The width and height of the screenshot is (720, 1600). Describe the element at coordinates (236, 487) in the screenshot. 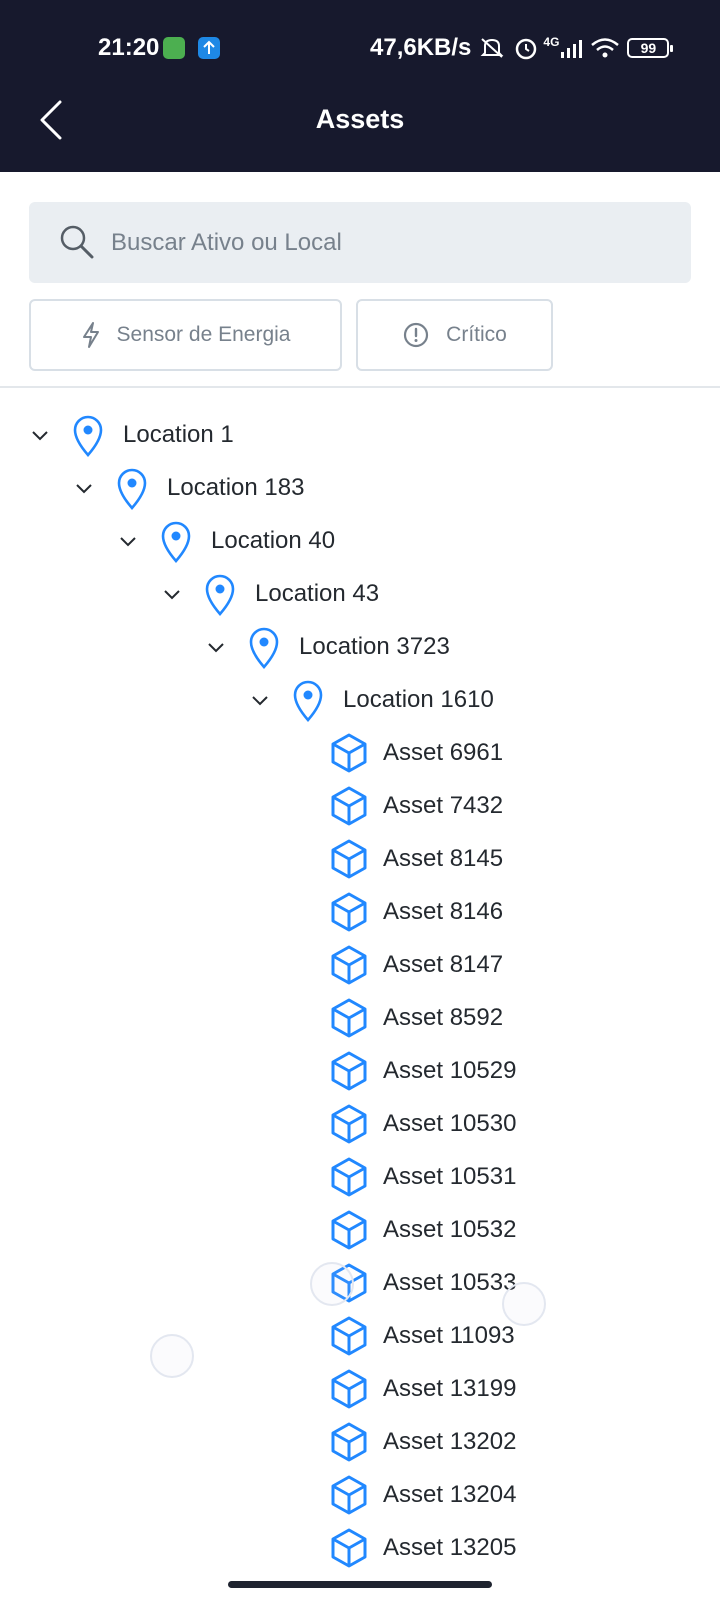

I see `tree-location-label: Location 183` at that location.